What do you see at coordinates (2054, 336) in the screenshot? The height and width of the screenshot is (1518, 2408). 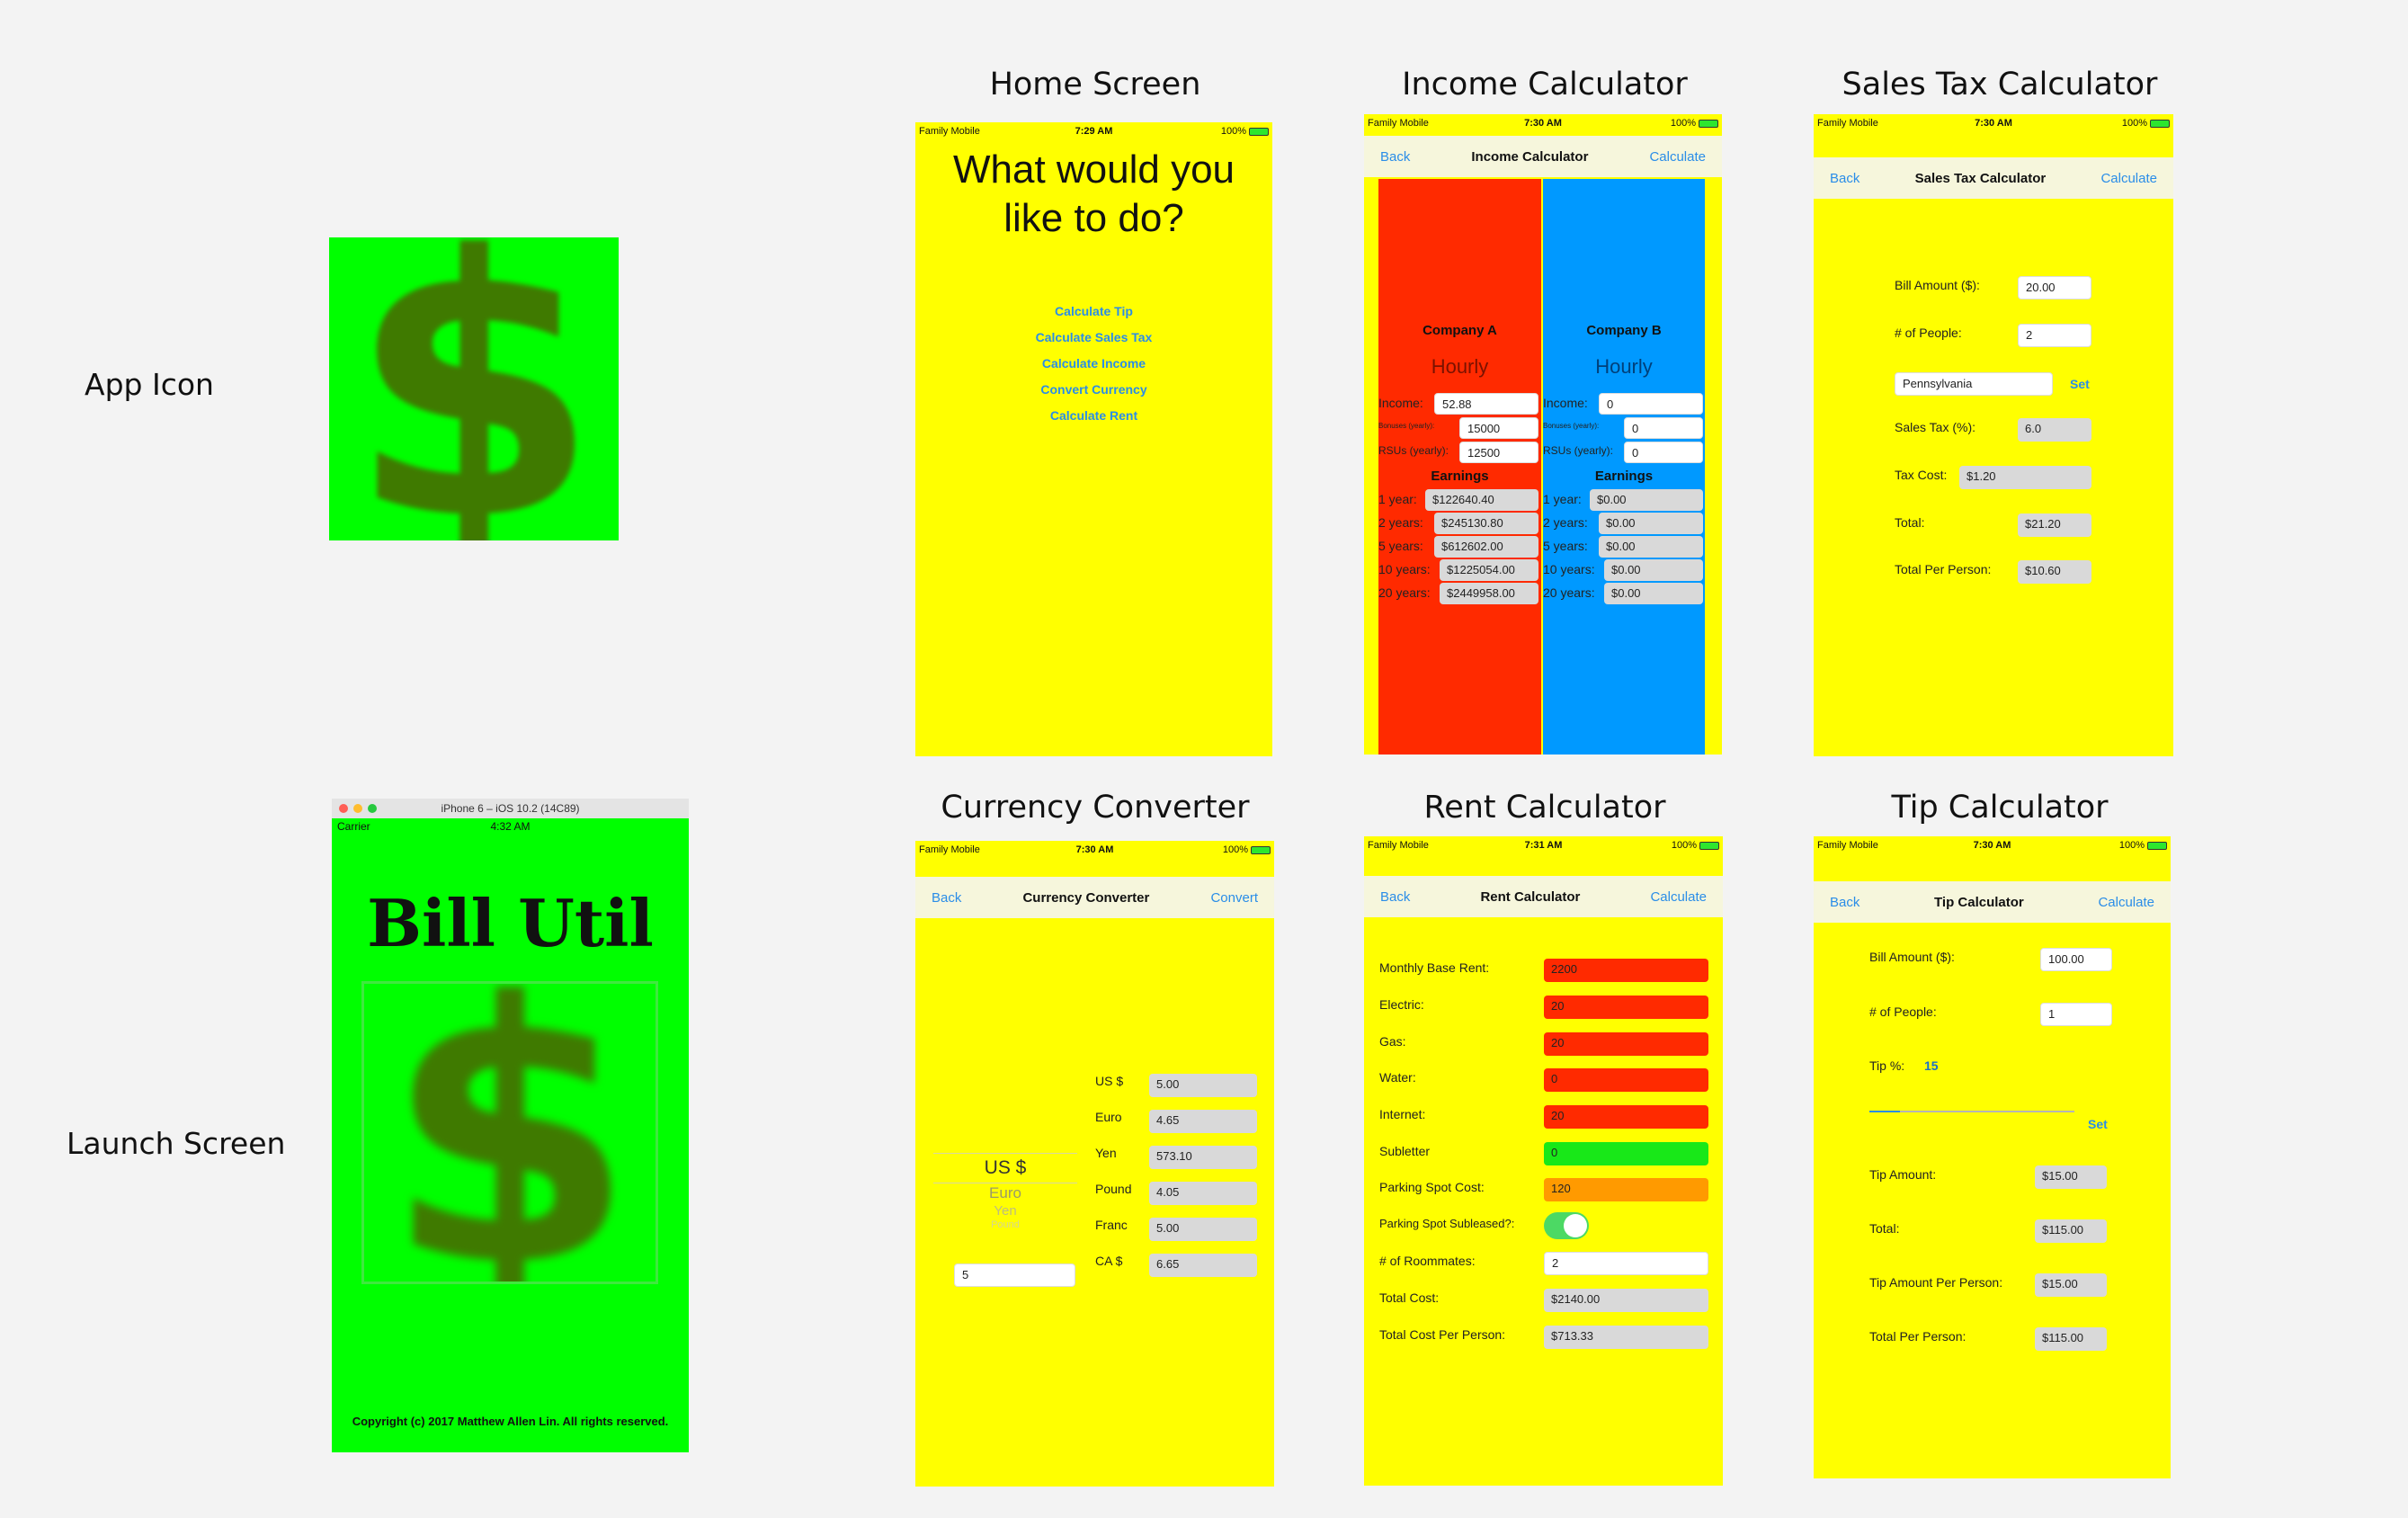 I see `people-field: 2` at bounding box center [2054, 336].